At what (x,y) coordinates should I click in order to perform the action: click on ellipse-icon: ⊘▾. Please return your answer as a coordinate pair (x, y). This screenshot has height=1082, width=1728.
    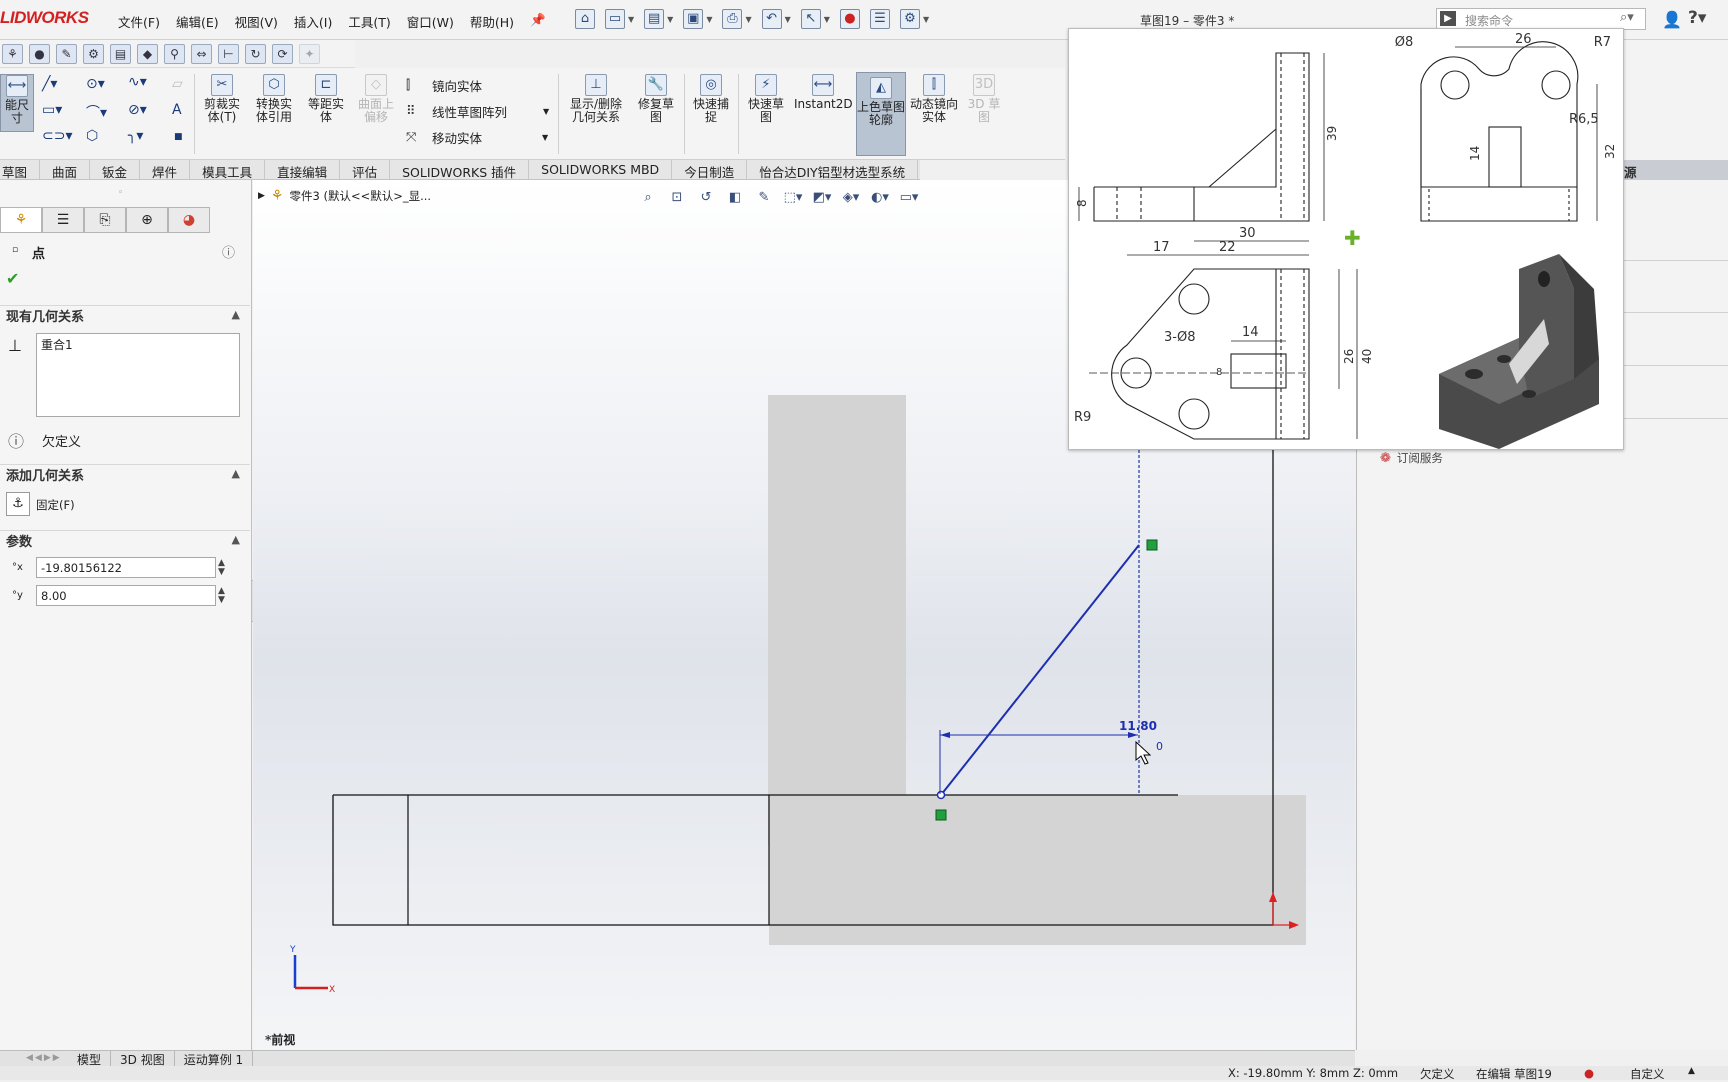
    Looking at the image, I should click on (137, 110).